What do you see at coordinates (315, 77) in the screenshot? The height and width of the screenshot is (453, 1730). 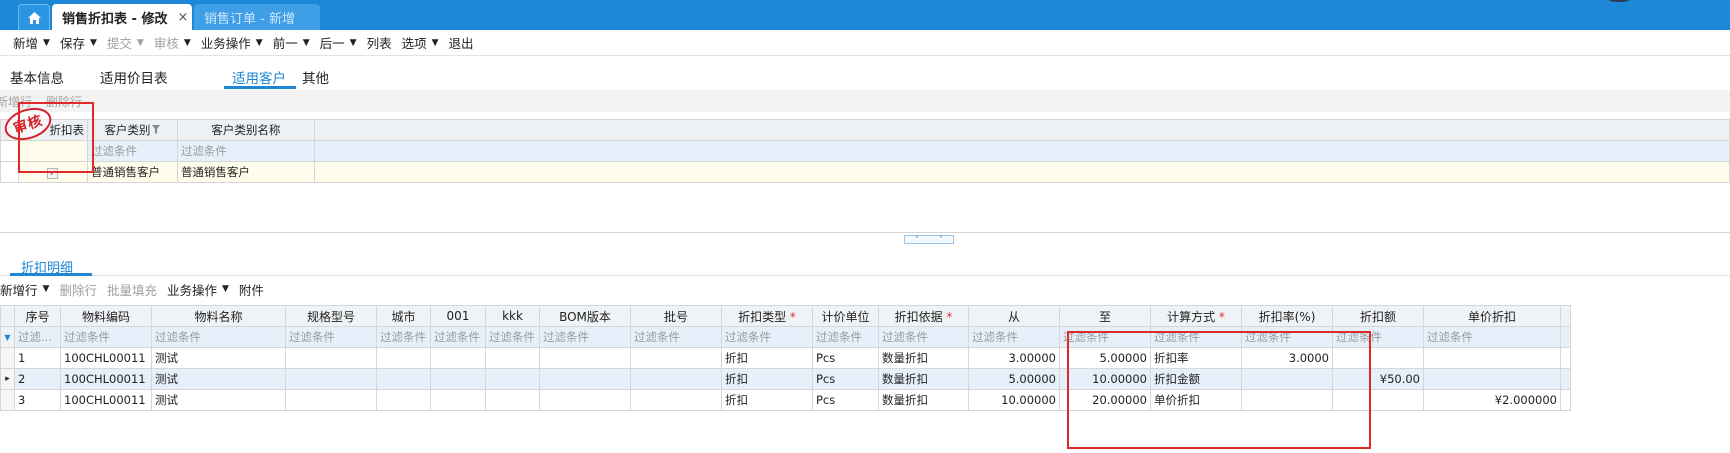 I see `tab-other: 其他` at bounding box center [315, 77].